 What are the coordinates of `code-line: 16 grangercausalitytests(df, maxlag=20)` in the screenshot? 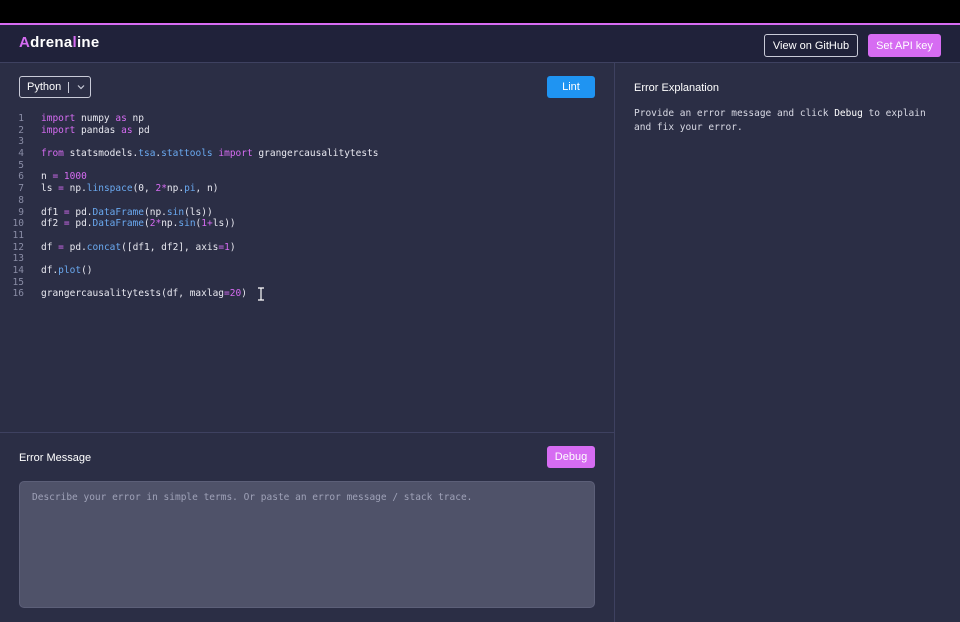 It's located at (307, 294).